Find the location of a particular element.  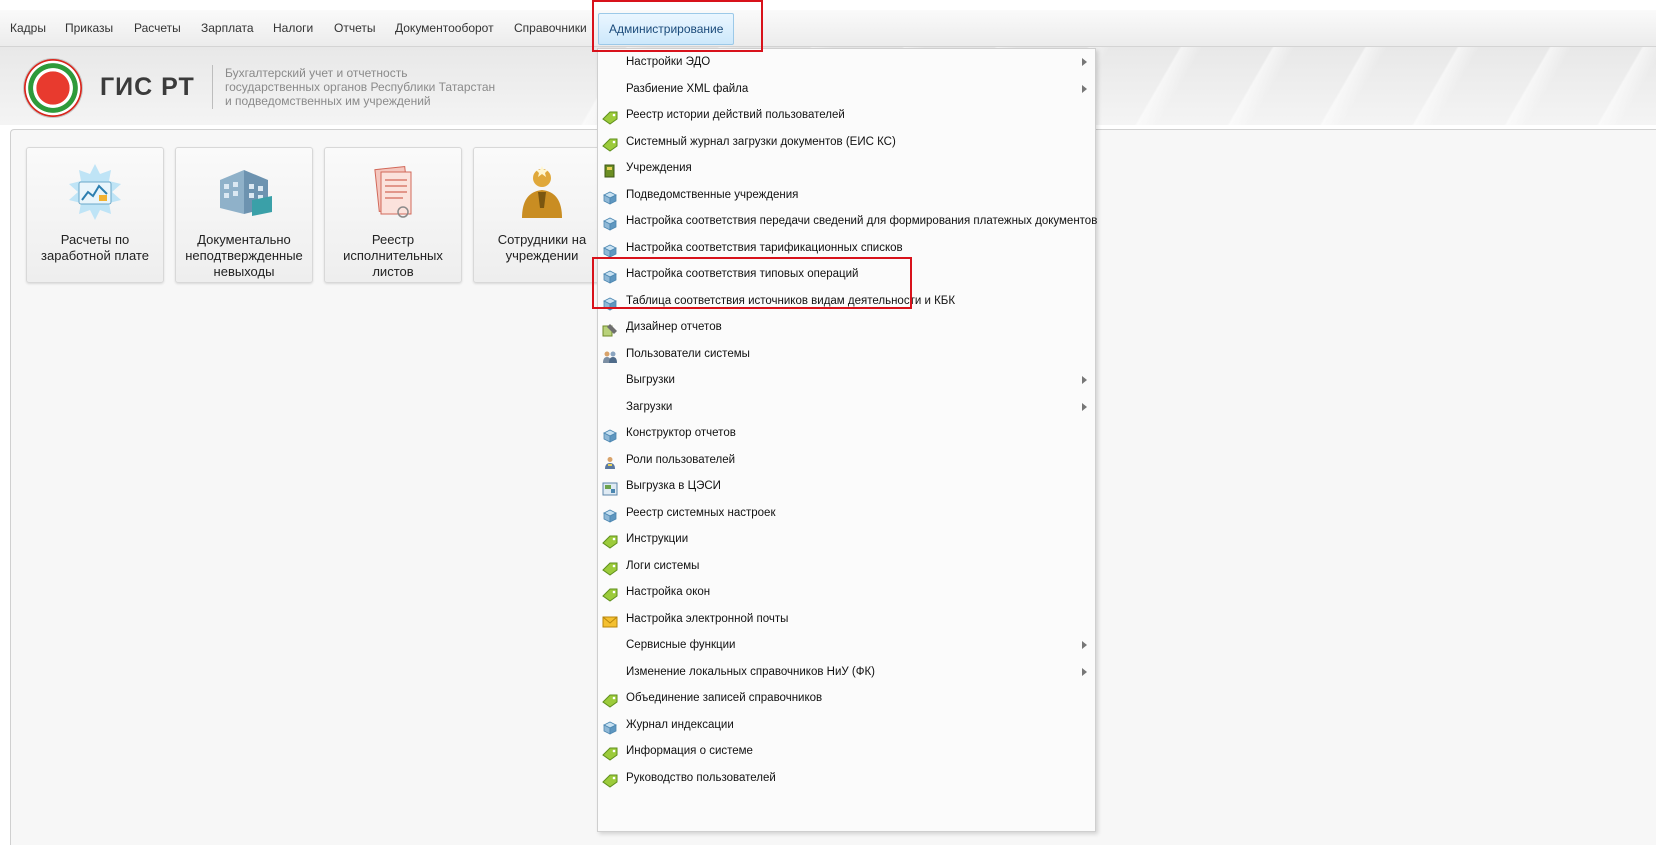

dropdown-item: Реестр системных настроек is located at coordinates (846, 513).